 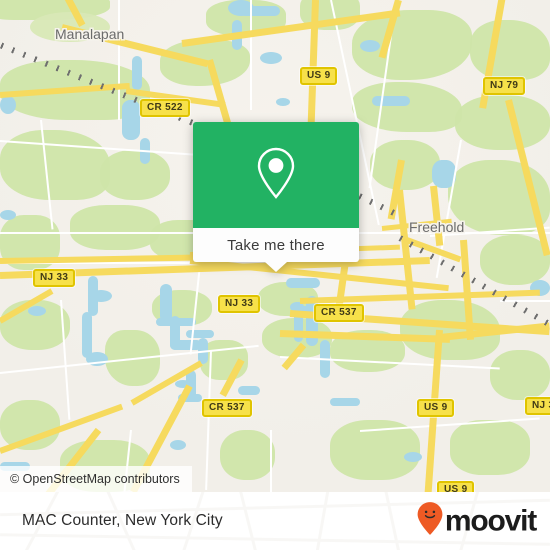 I want to click on popup-pointer, so click(x=276, y=267).